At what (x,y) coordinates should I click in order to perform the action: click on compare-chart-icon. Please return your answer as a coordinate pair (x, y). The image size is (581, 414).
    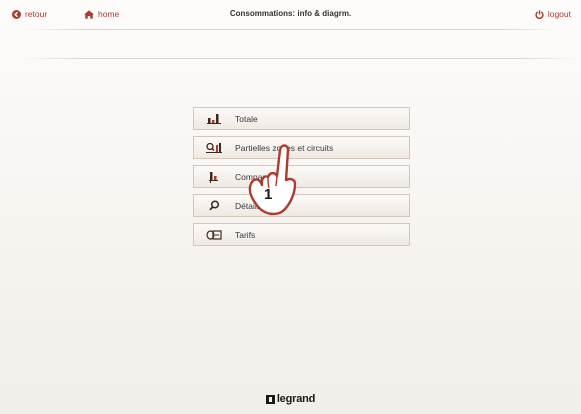
    Looking at the image, I should click on (214, 177).